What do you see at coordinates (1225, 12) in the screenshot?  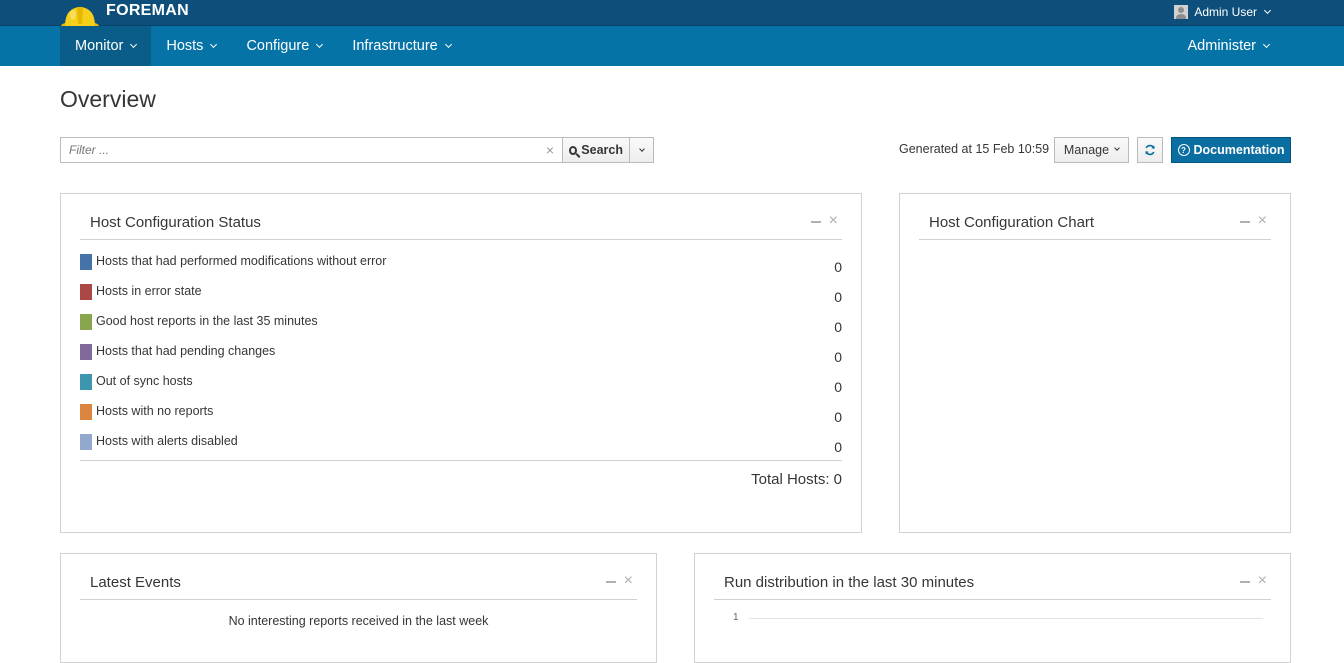 I see `user-menu-label: Admin User` at bounding box center [1225, 12].